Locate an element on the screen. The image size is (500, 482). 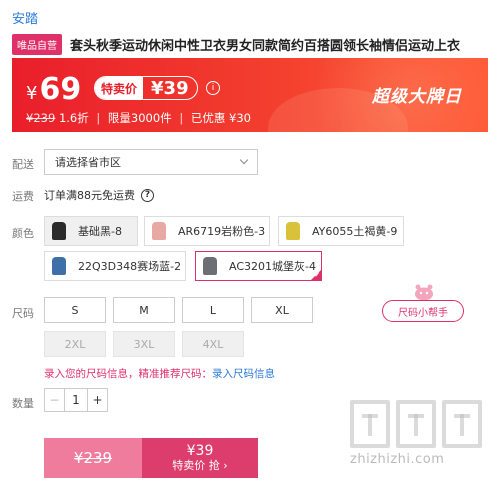
region-select-placeholder: 请选择省市区 is located at coordinates (88, 162).